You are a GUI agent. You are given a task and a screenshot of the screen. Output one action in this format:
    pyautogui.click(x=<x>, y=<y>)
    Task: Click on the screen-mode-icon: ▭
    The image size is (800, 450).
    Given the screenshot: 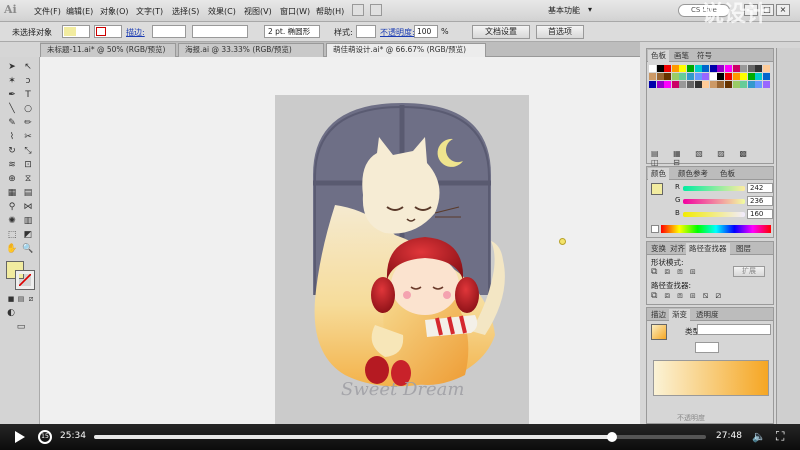 What is the action you would take?
    pyautogui.click(x=21, y=327)
    